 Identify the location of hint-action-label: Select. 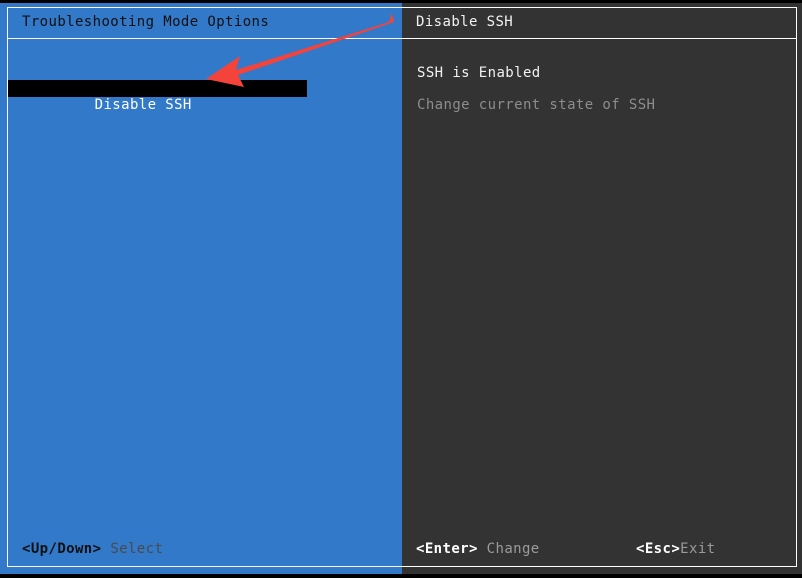
(137, 549).